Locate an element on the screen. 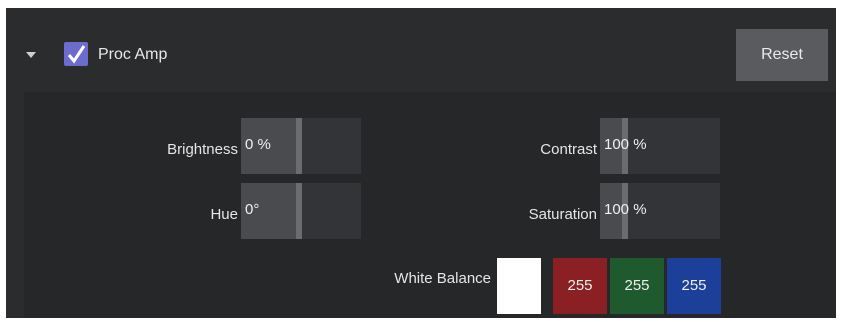  hue-label: Hue is located at coordinates (224, 214).